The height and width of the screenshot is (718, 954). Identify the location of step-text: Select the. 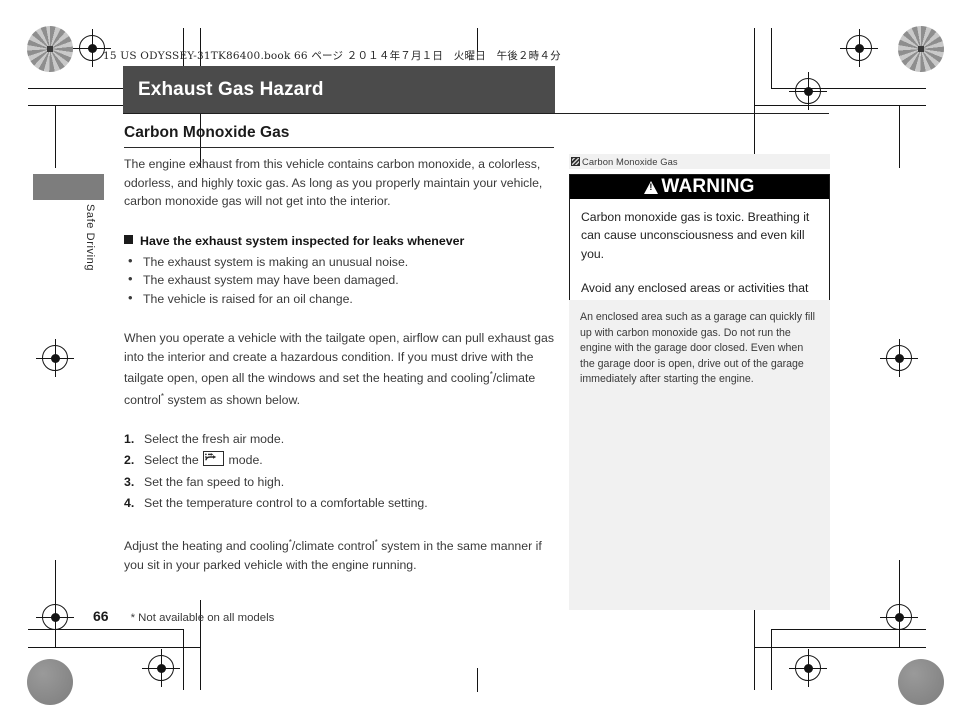
(173, 460).